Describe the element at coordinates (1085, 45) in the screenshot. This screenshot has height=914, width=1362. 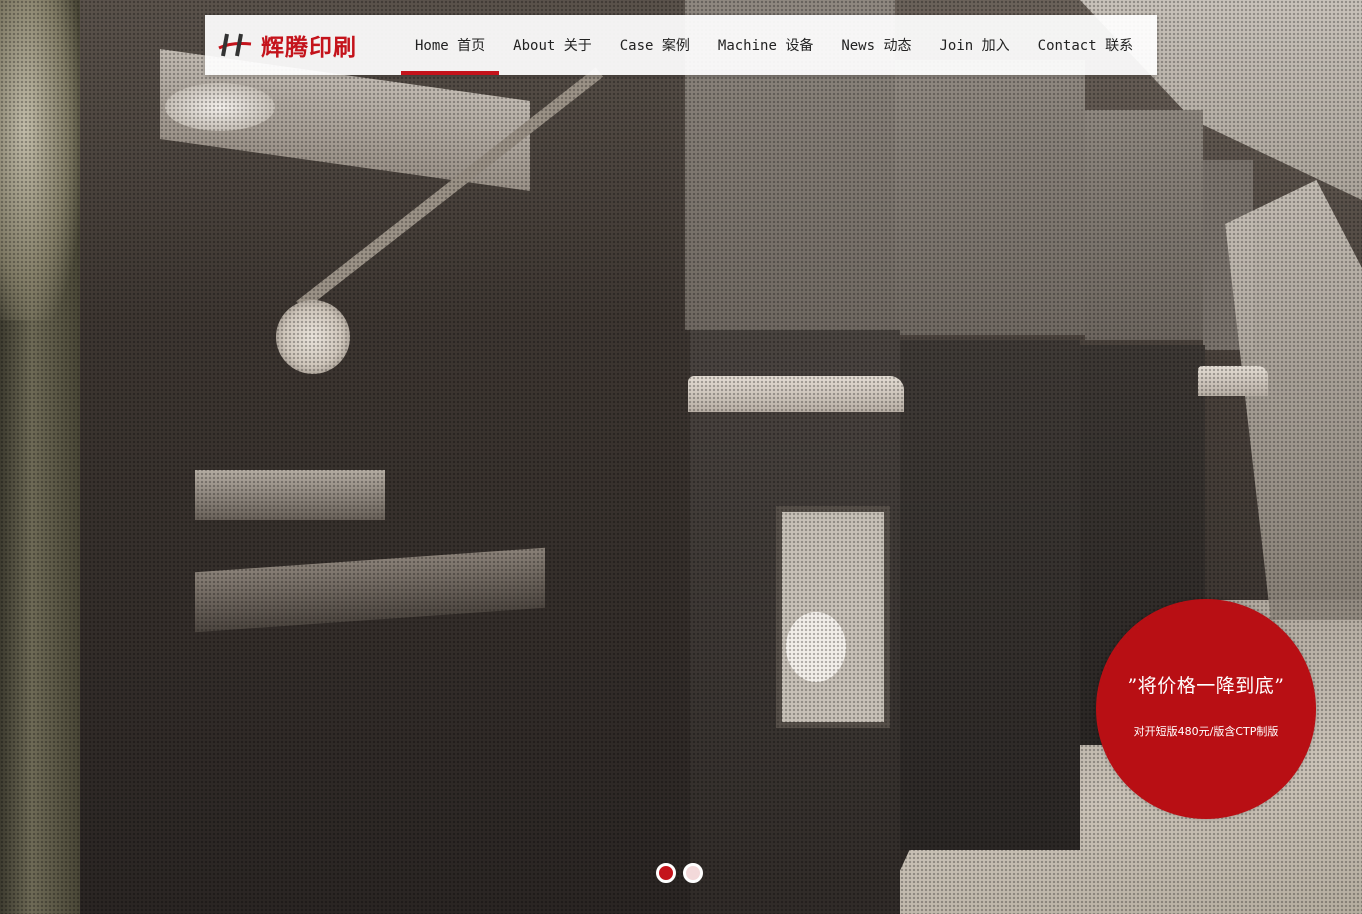
I see `nav-item-contact: Contact 联系` at that location.